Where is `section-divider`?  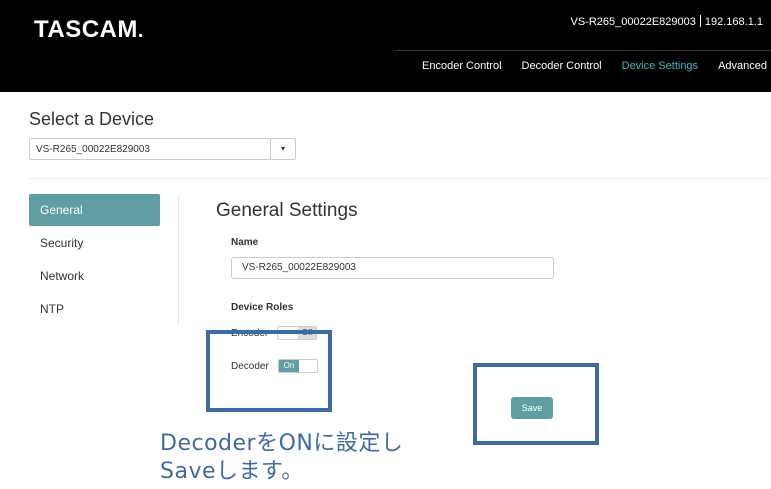 section-divider is located at coordinates (400, 178).